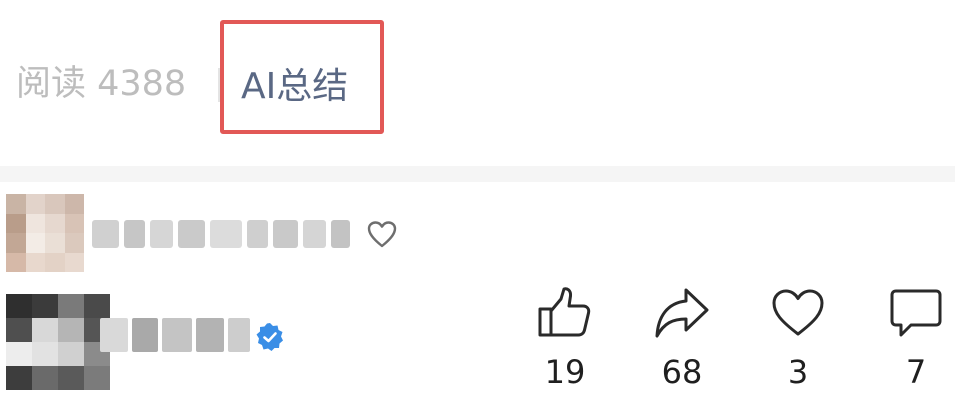 The image size is (955, 403). What do you see at coordinates (565, 339) in the screenshot?
I see `like-button: 19` at bounding box center [565, 339].